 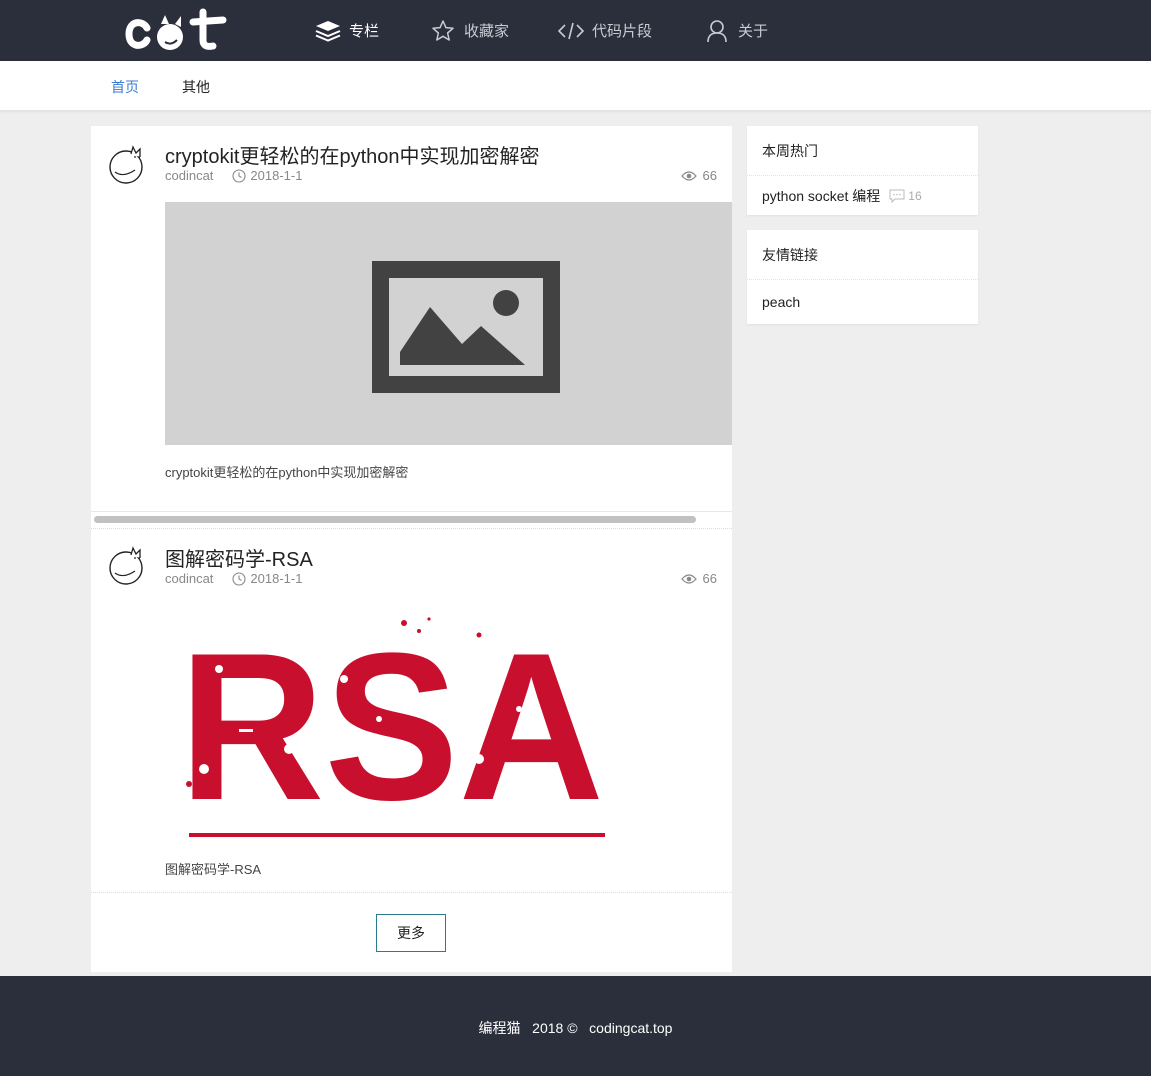 What do you see at coordinates (196, 87) in the screenshot?
I see `subnav-item-other: 其他` at bounding box center [196, 87].